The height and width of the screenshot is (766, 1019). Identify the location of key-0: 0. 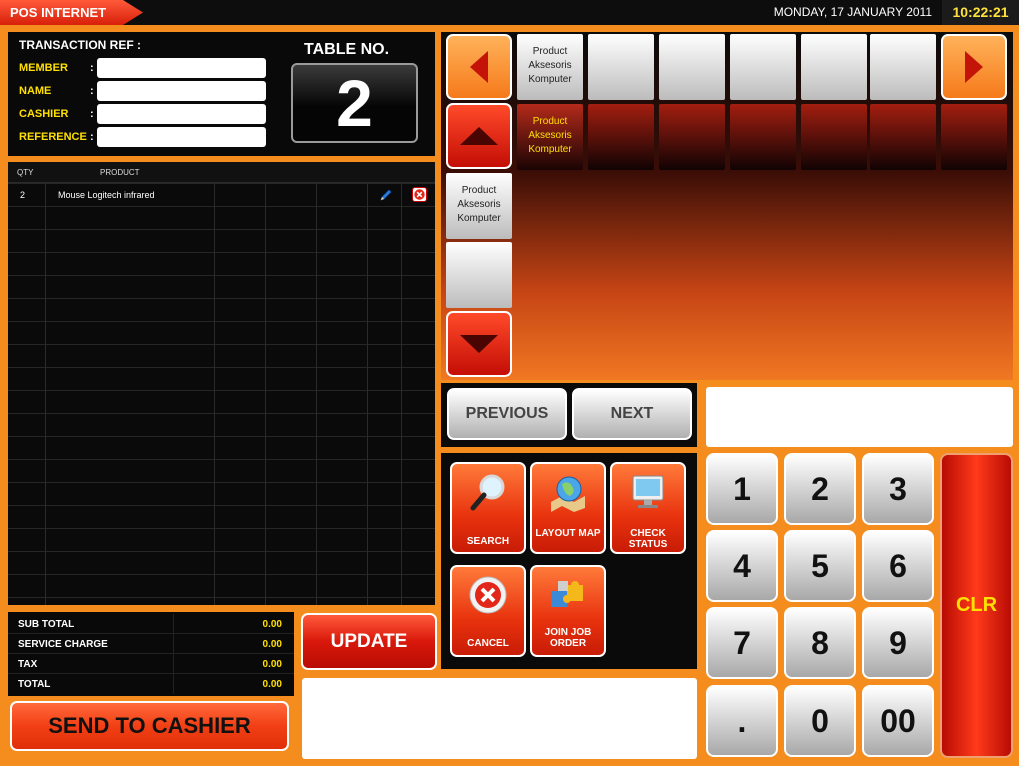
(820, 721).